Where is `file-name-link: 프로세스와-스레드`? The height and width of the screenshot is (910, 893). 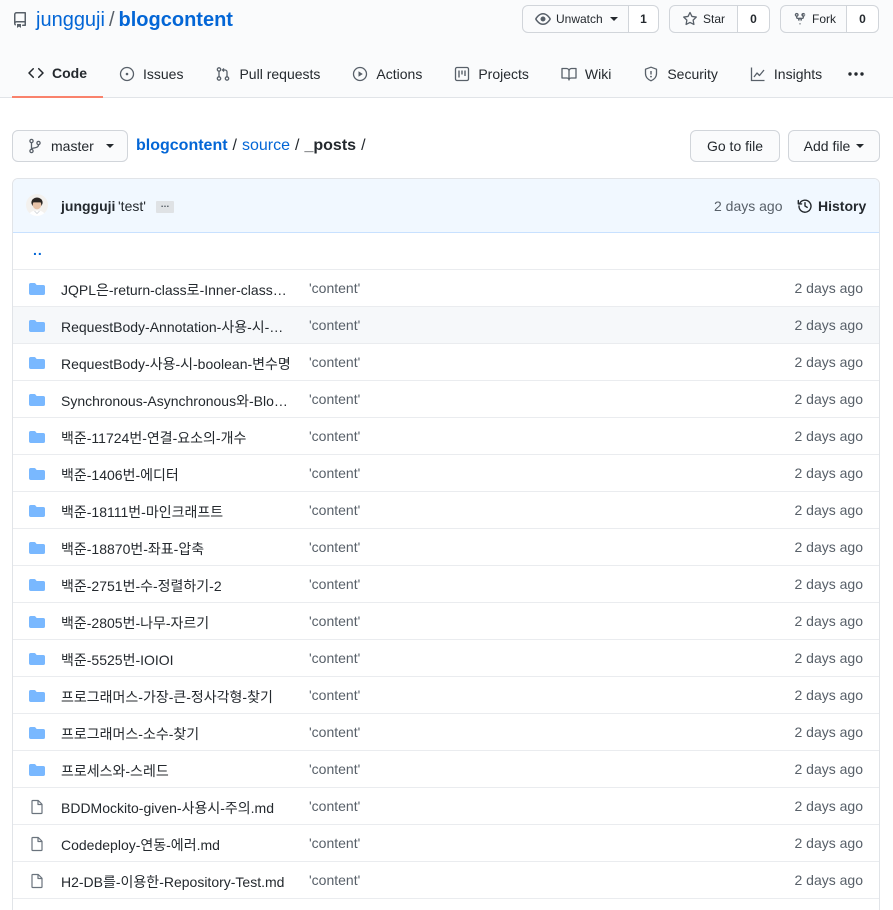 file-name-link: 프로세스와-스레드 is located at coordinates (177, 771).